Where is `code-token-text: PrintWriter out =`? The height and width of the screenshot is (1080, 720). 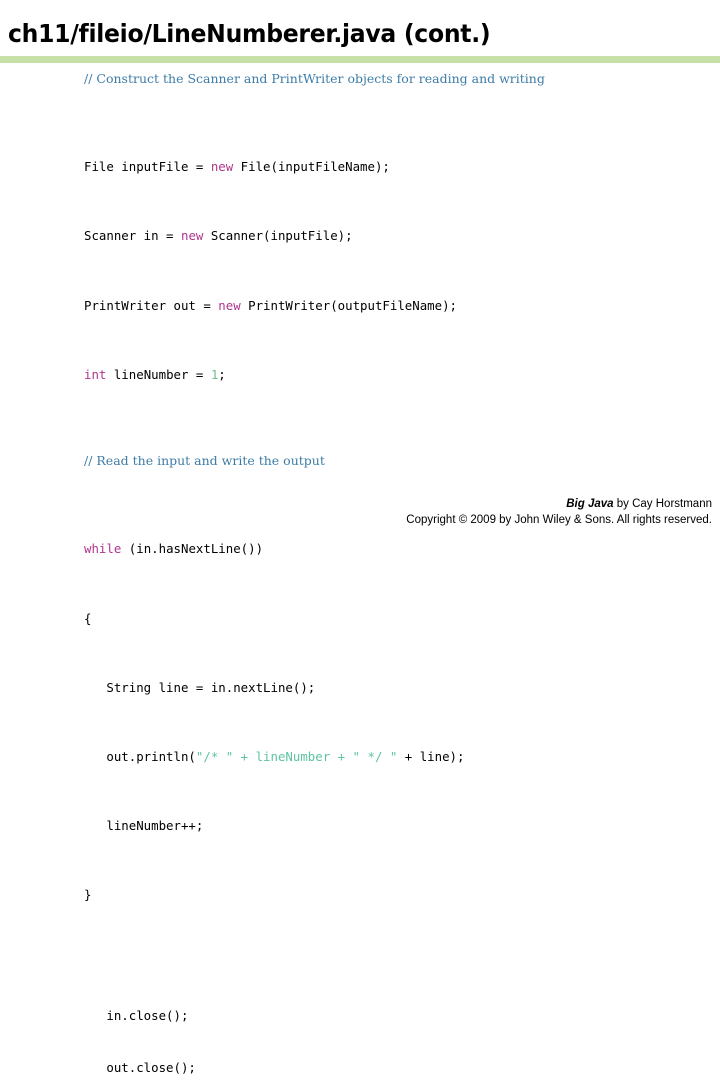
code-token-text: PrintWriter out = is located at coordinates (151, 305).